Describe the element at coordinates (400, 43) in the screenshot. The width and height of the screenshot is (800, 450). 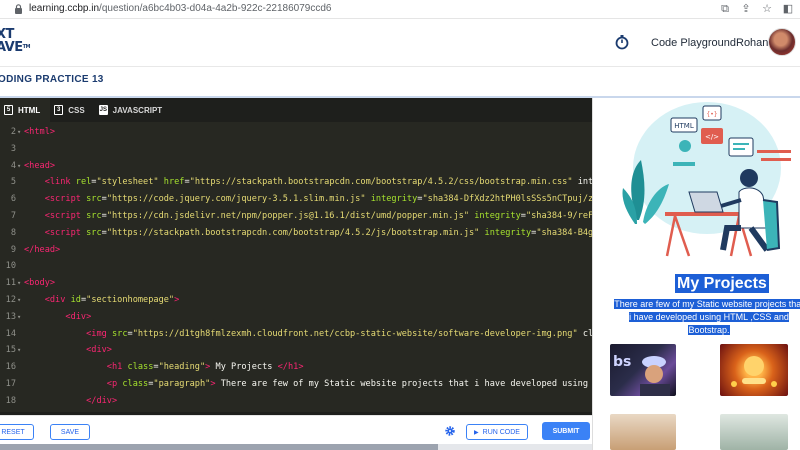
I see `app-header: XT AVETM Code Playground Rohan` at that location.